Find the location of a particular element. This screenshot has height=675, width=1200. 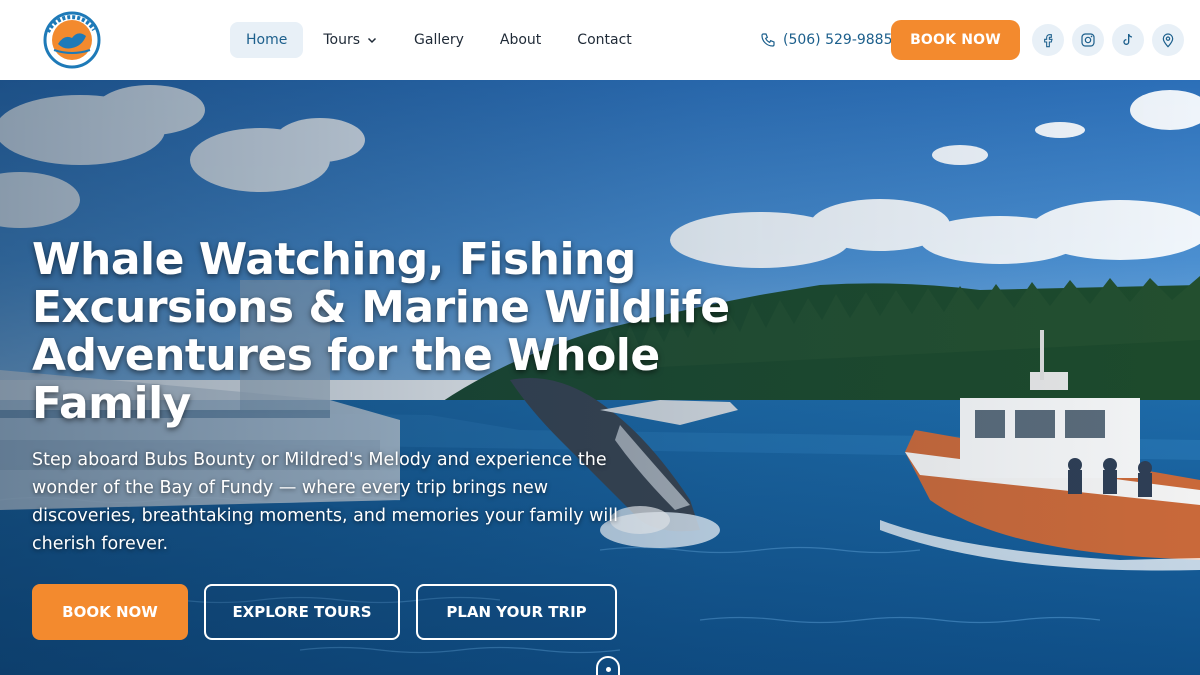

instagram-icon is located at coordinates (1088, 40).